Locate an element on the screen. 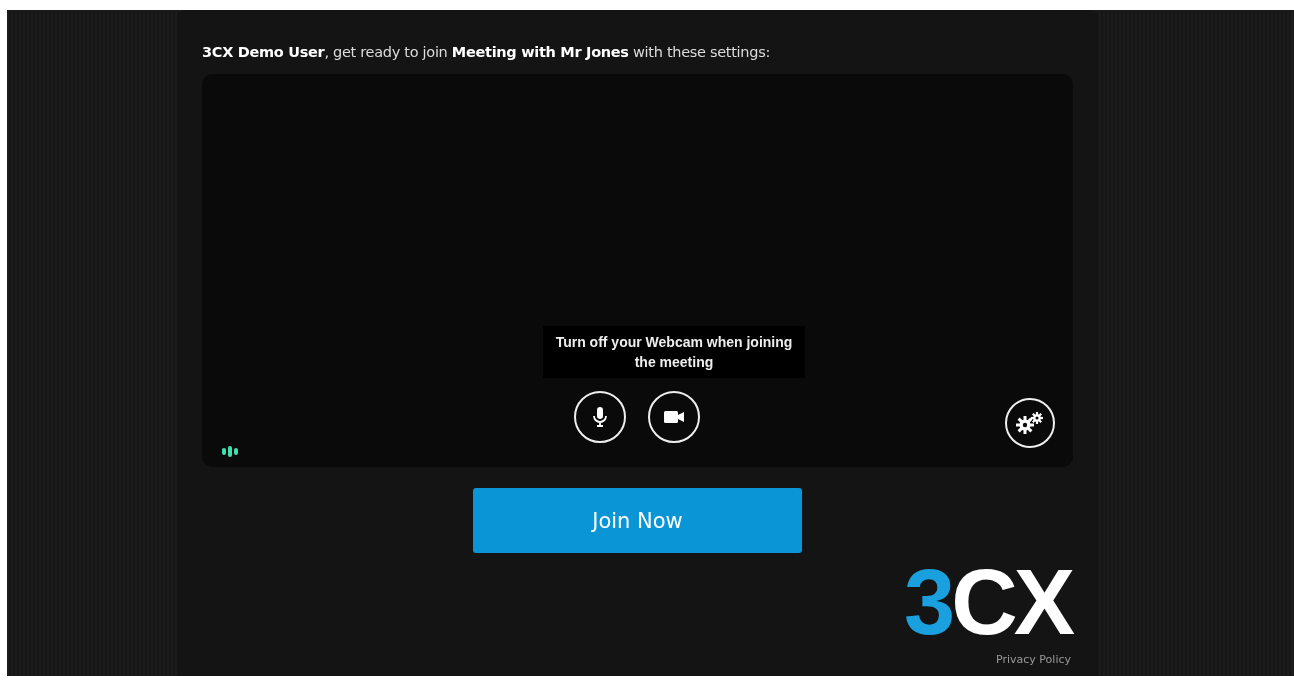  settings-button is located at coordinates (1030, 423).